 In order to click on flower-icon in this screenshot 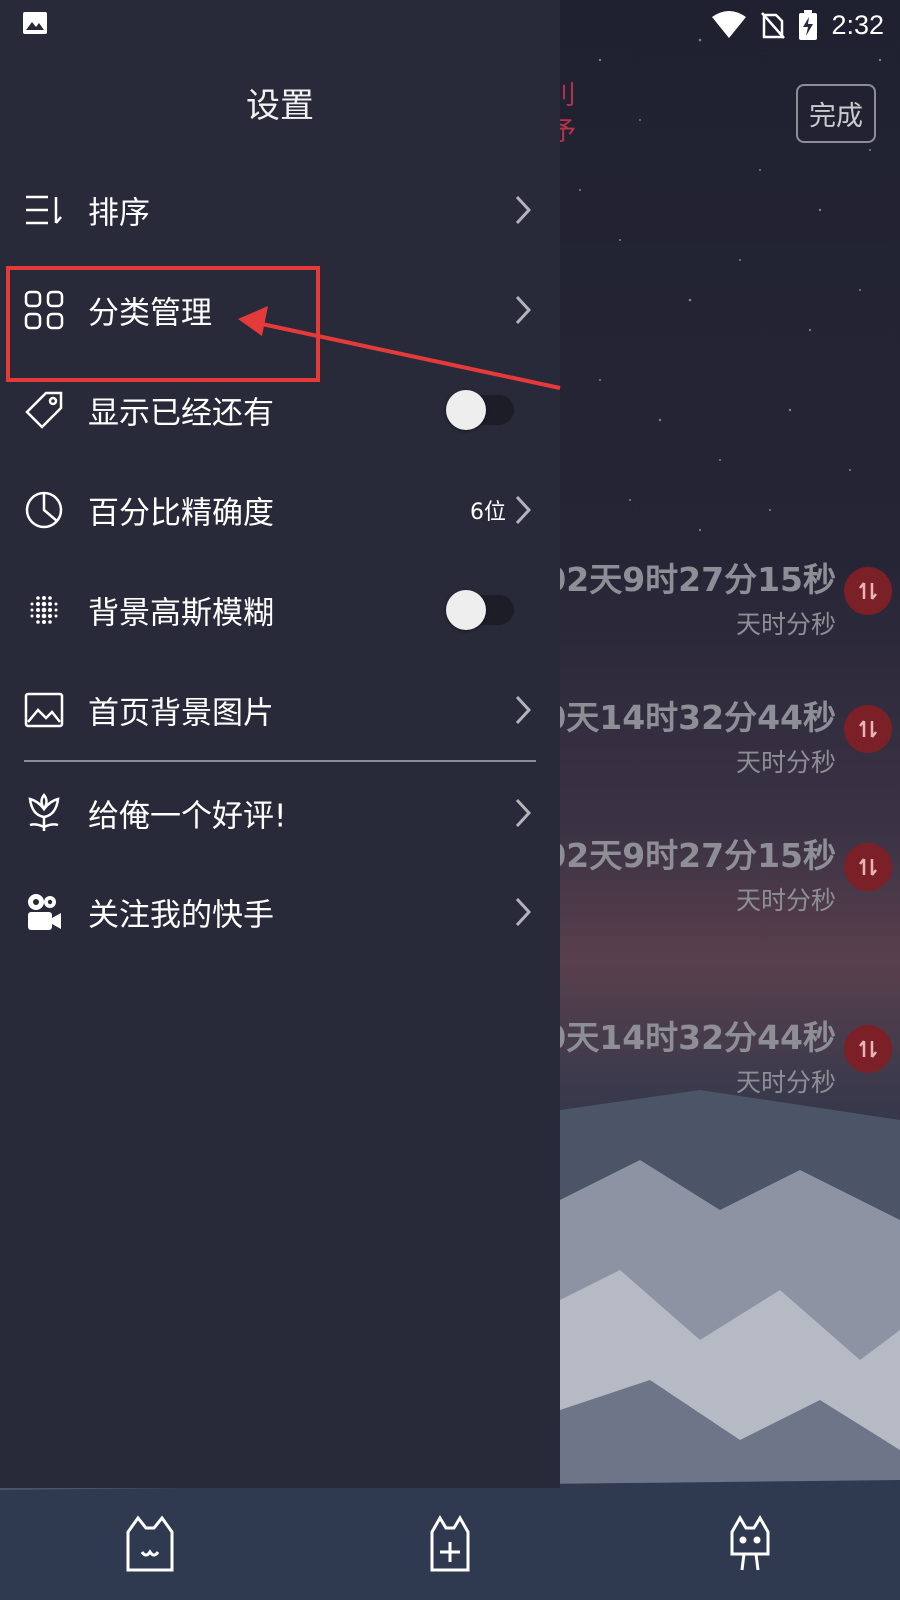, I will do `click(44, 813)`.